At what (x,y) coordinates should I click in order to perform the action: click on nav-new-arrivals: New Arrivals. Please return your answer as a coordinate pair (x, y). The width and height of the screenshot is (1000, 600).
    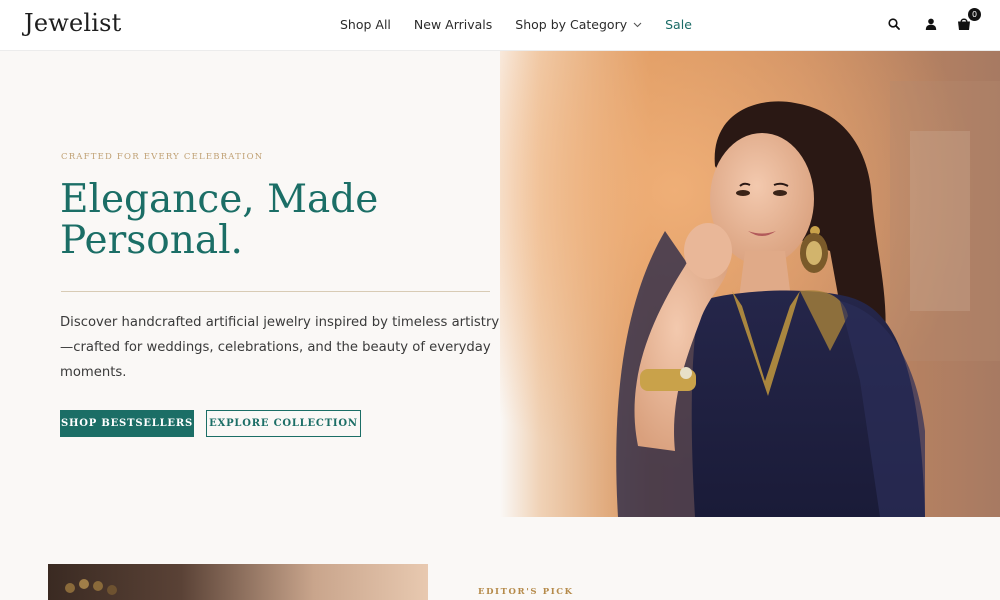
    Looking at the image, I should click on (453, 24).